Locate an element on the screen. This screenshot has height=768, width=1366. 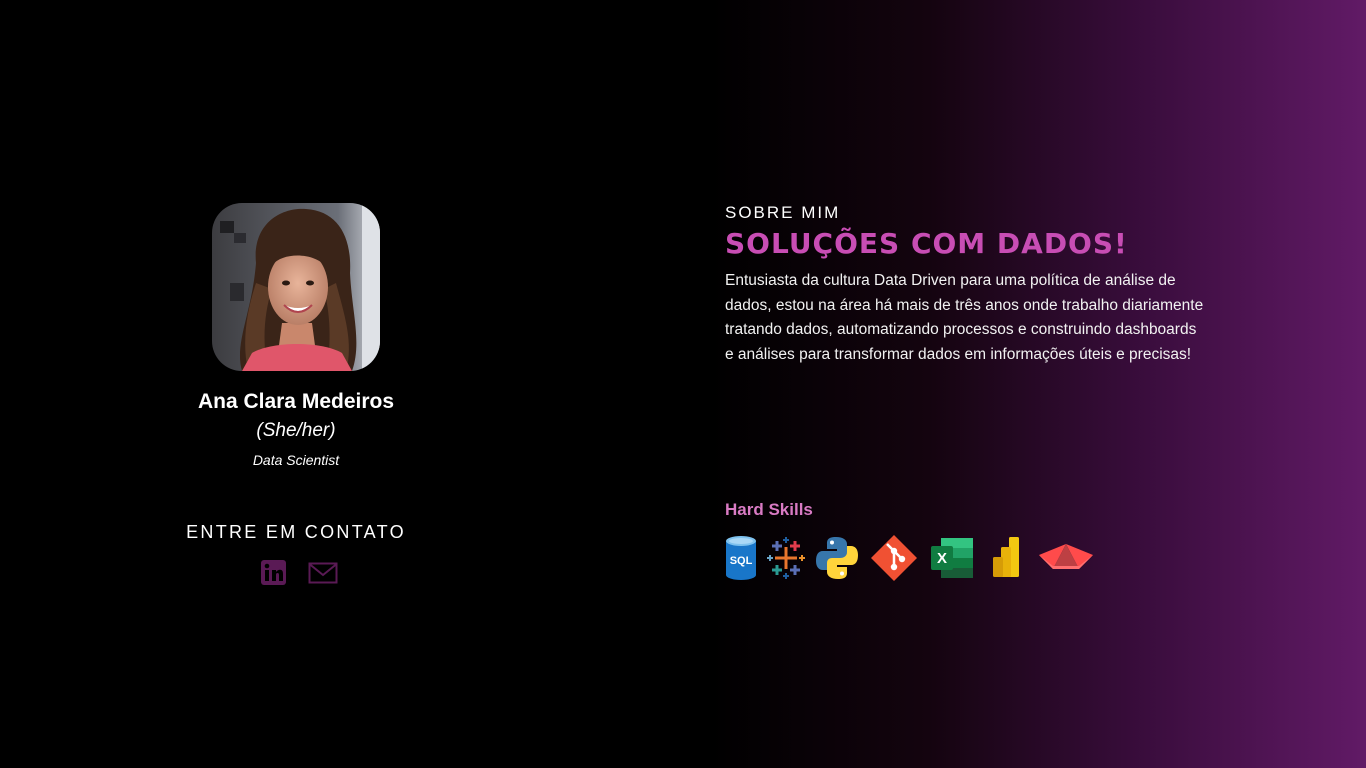
tableau-icon is located at coordinates (786, 558).